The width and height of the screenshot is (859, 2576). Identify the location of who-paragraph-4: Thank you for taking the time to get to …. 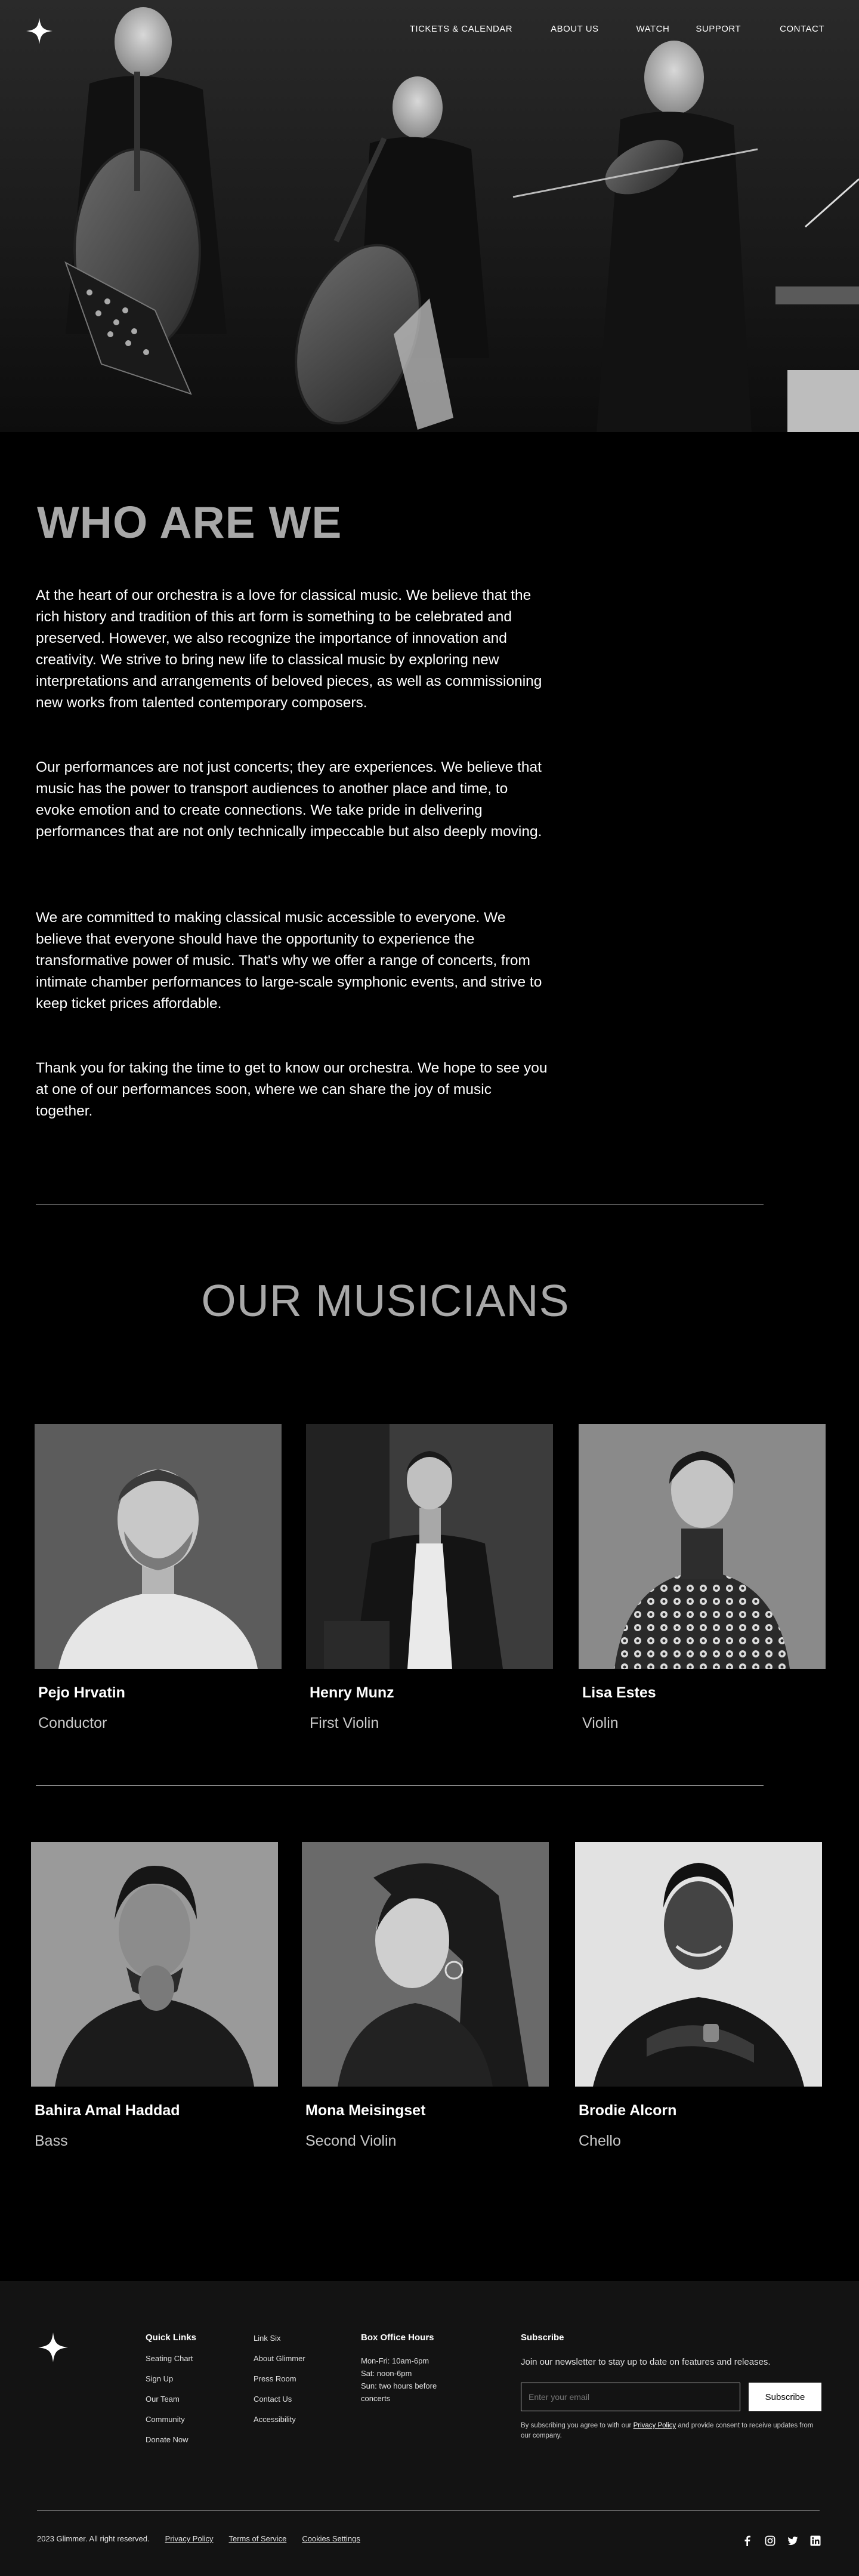
(292, 1089).